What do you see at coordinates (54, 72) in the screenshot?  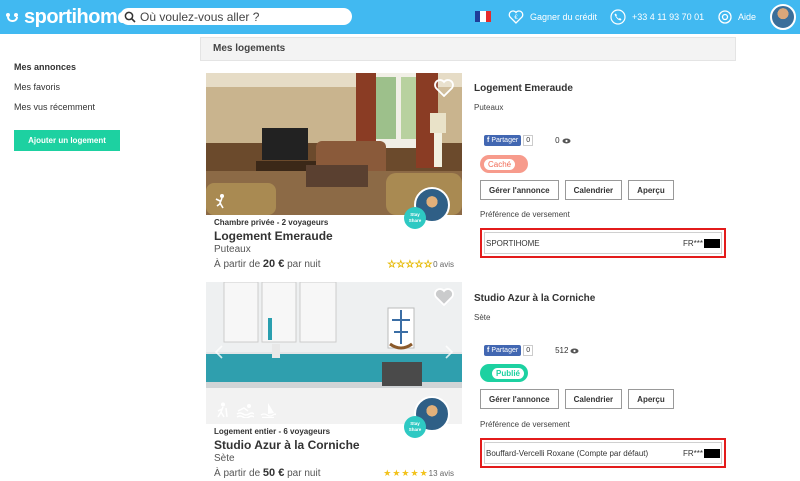 I see `sidebar-item-my-listings: Mes annonces` at bounding box center [54, 72].